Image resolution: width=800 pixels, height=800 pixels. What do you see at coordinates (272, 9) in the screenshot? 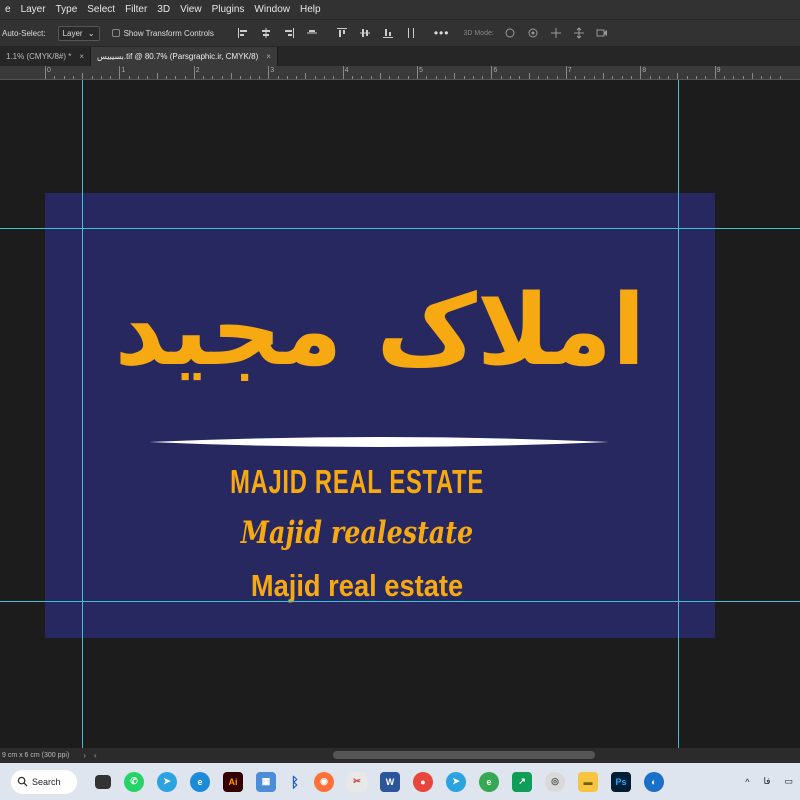
I see `menu-item-window: Window` at bounding box center [272, 9].